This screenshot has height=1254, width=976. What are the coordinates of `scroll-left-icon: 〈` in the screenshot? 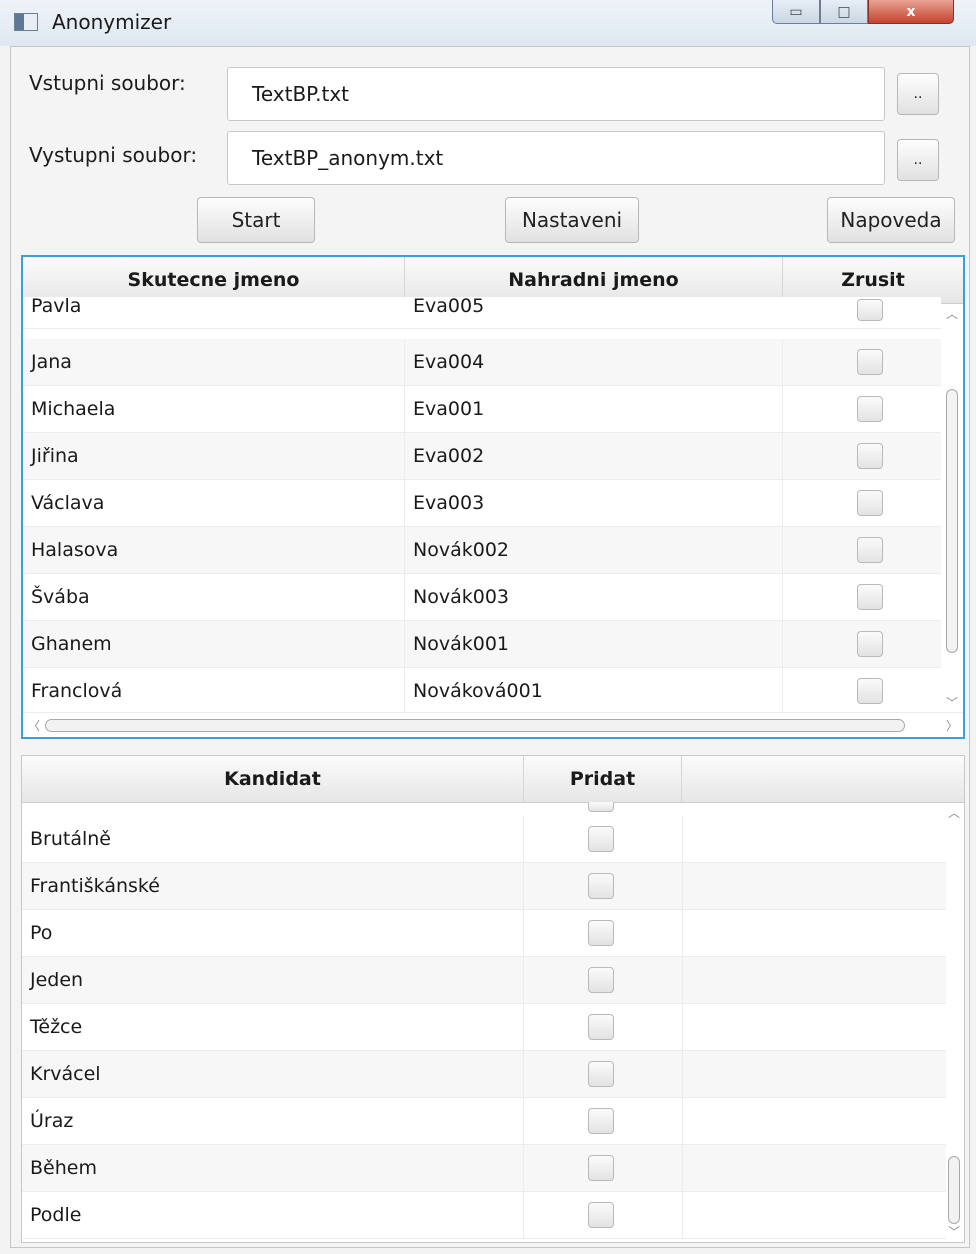 It's located at (34, 725).